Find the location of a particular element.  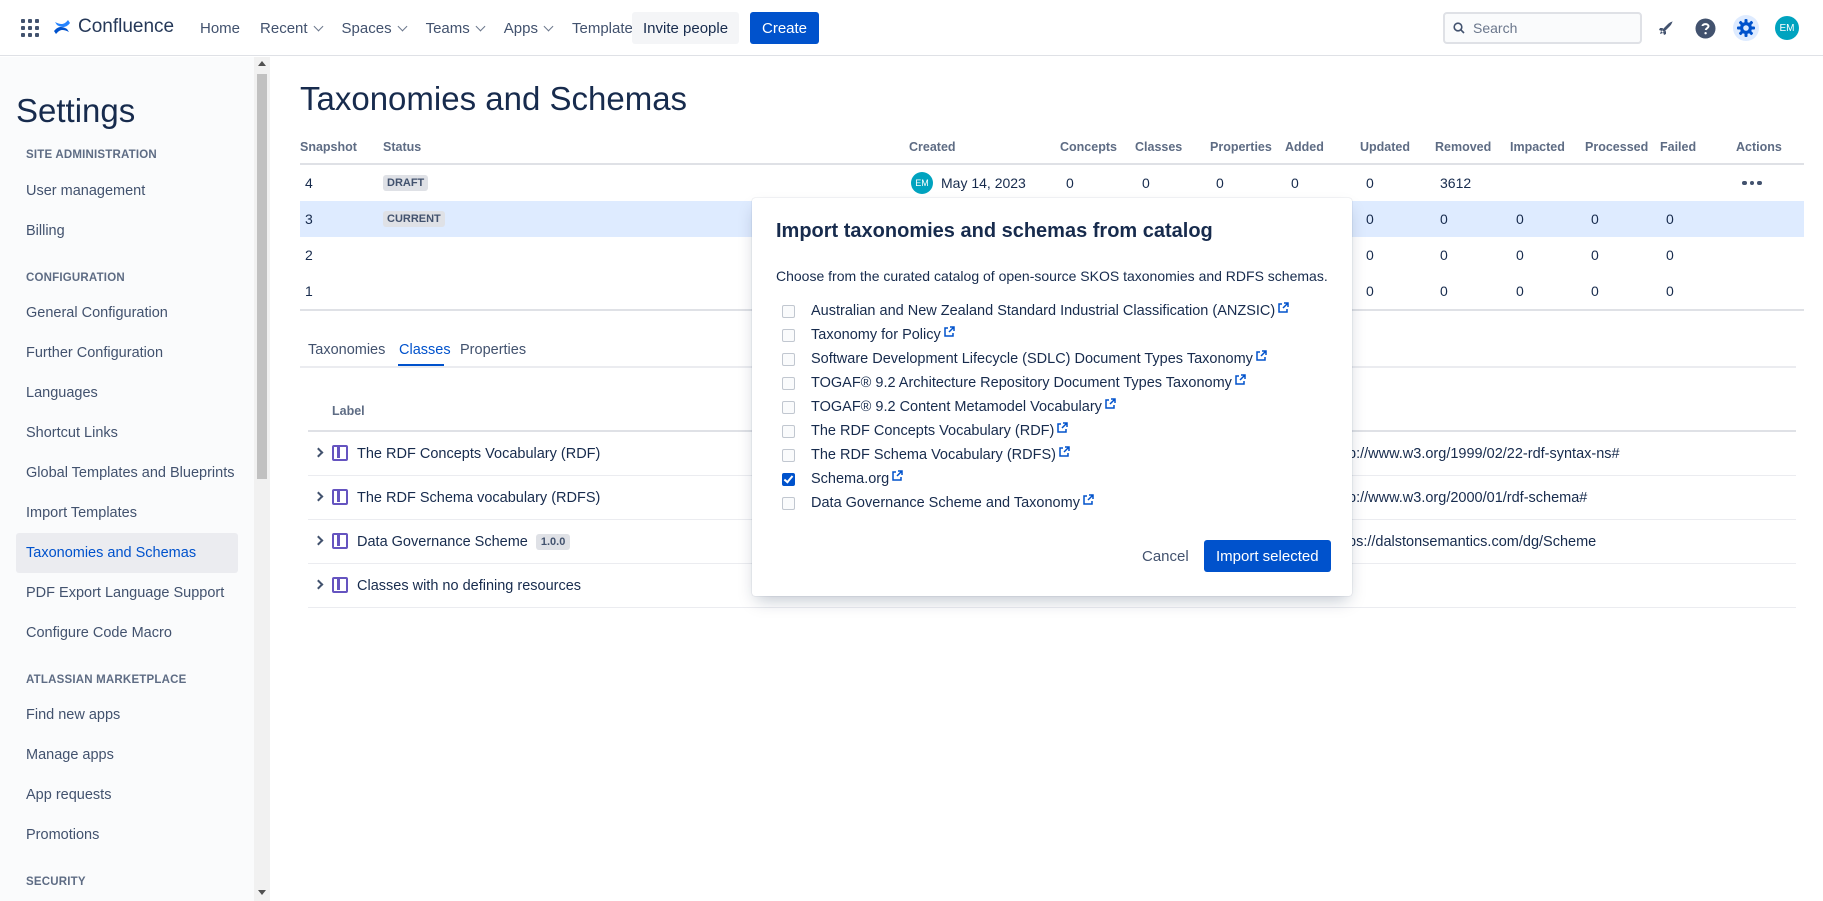

sidebar-item-further-configuration: Further Configuration is located at coordinates (127, 353).